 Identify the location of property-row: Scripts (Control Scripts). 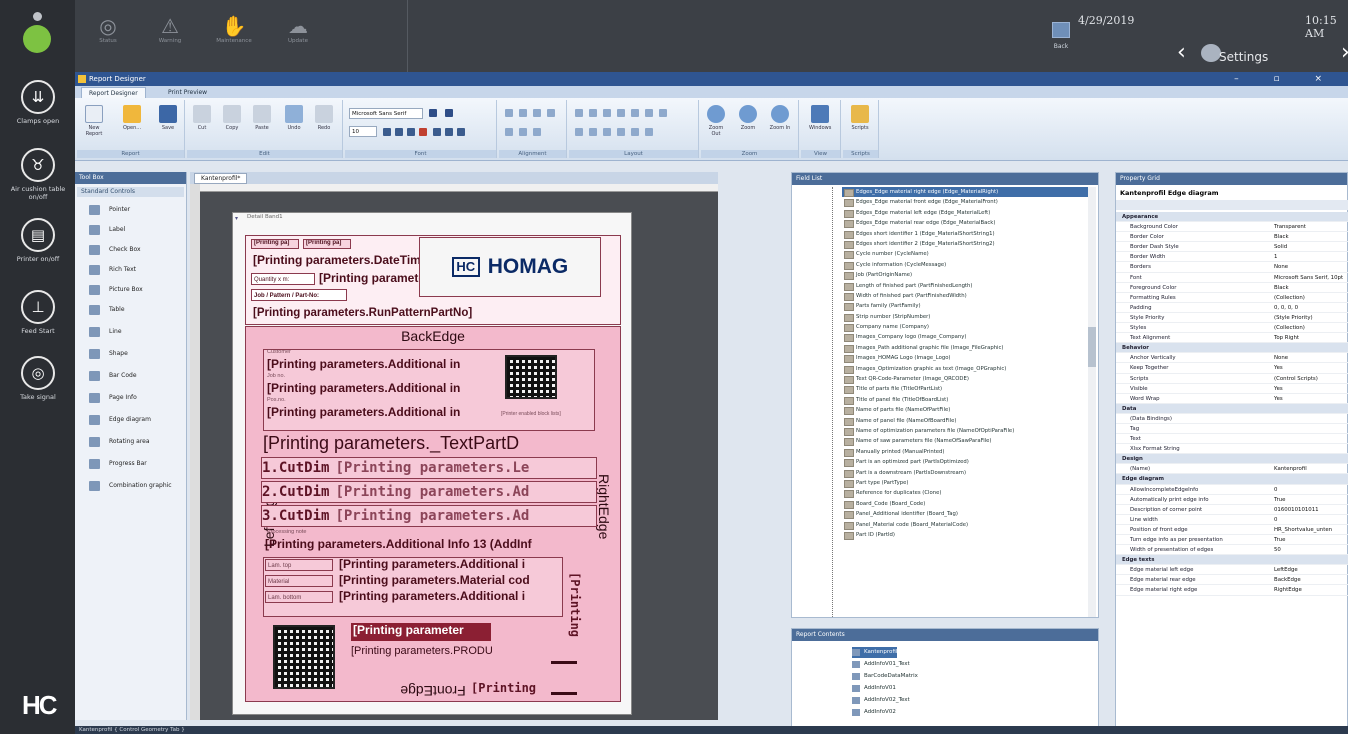
(1232, 379).